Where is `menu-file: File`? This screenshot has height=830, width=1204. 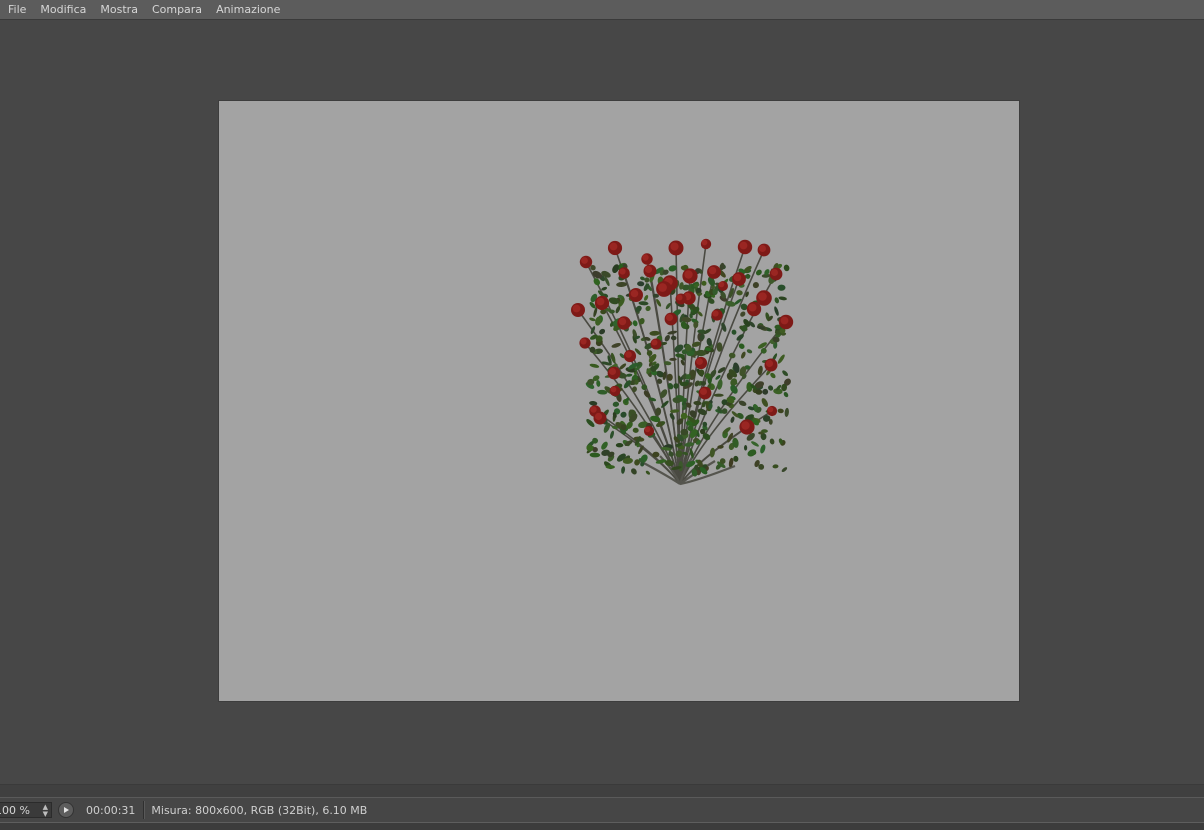
menu-file: File is located at coordinates (16, 9).